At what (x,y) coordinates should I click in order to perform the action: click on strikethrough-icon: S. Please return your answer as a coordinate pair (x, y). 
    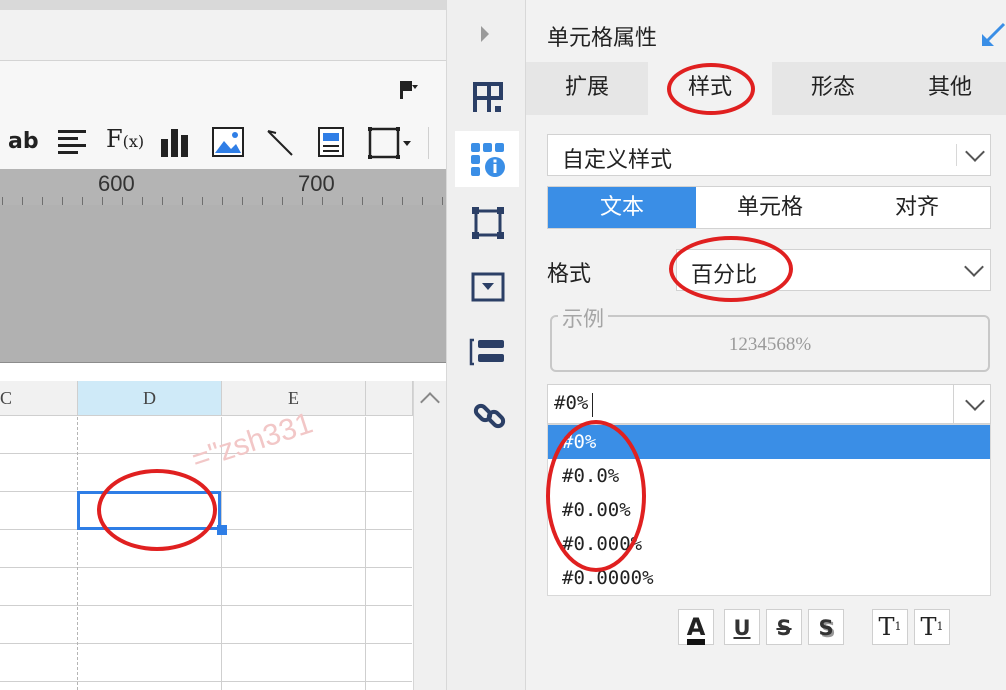
    Looking at the image, I should click on (784, 628).